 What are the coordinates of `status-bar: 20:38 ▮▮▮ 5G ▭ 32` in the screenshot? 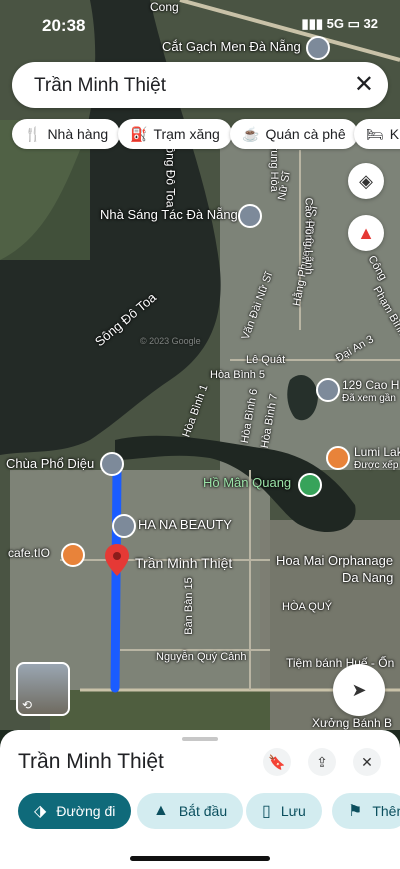 It's located at (200, 22).